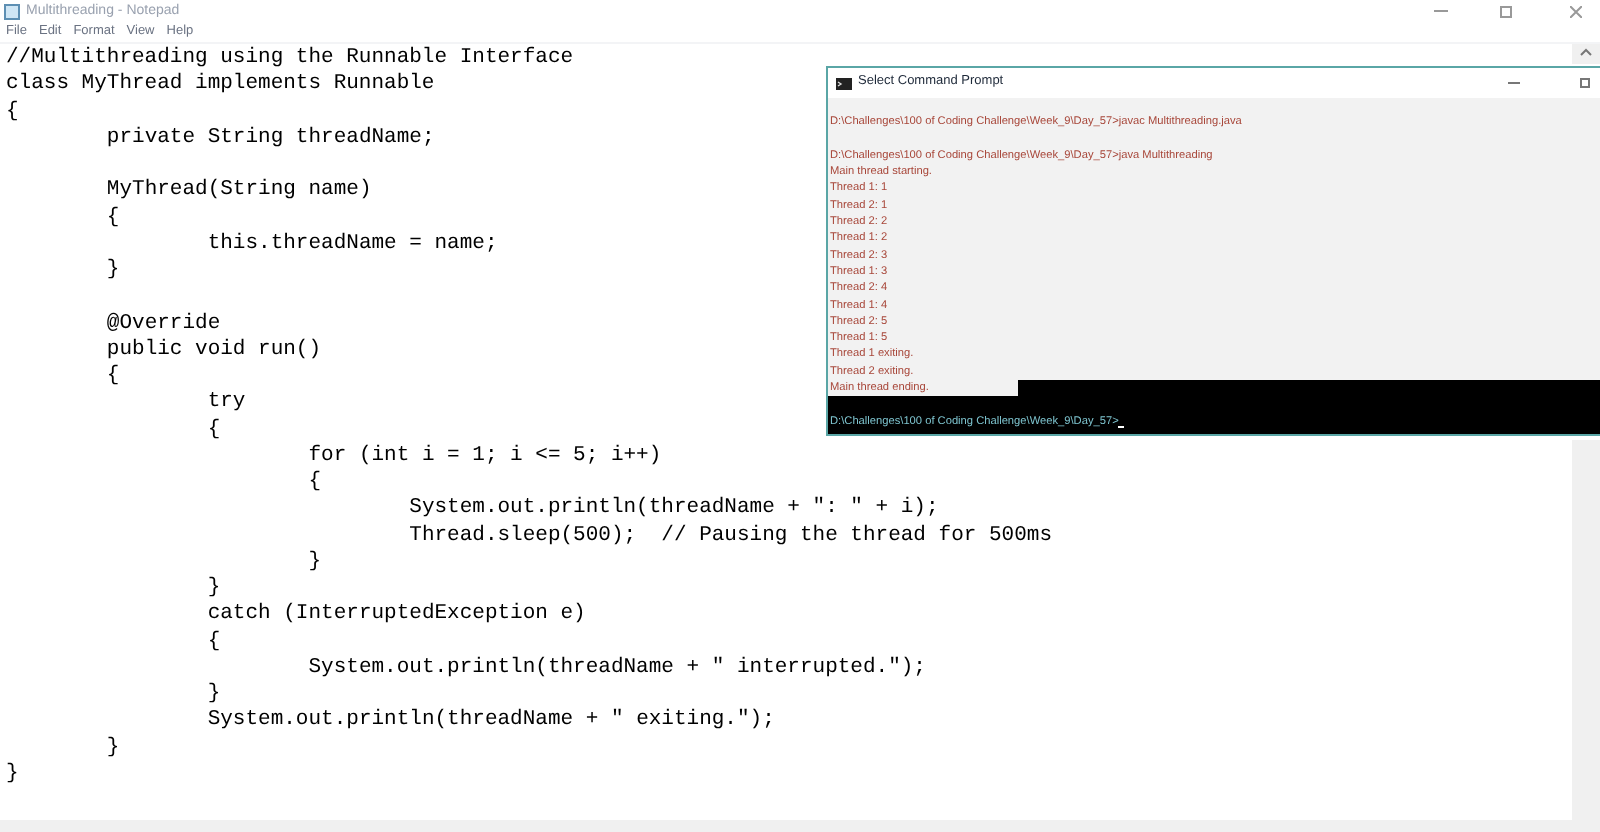 This screenshot has width=1600, height=832. I want to click on code-line: @Override, so click(162, 323).